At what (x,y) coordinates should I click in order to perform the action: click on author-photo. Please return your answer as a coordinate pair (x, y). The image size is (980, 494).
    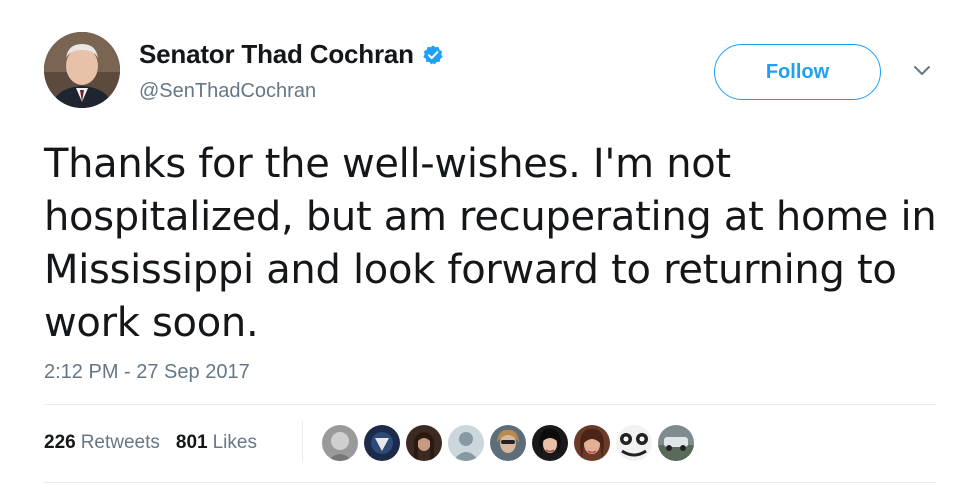
    Looking at the image, I should click on (82, 70).